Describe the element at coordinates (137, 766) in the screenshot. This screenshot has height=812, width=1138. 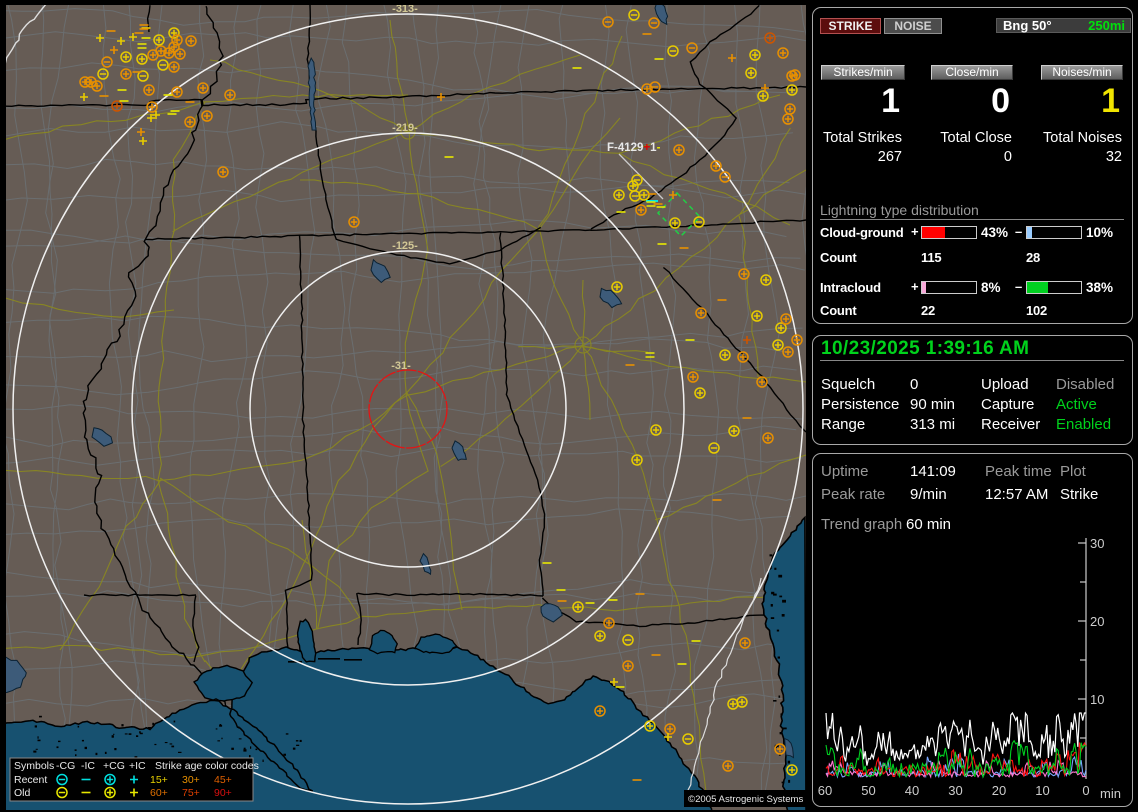
I see `svg-text: +IC` at that location.